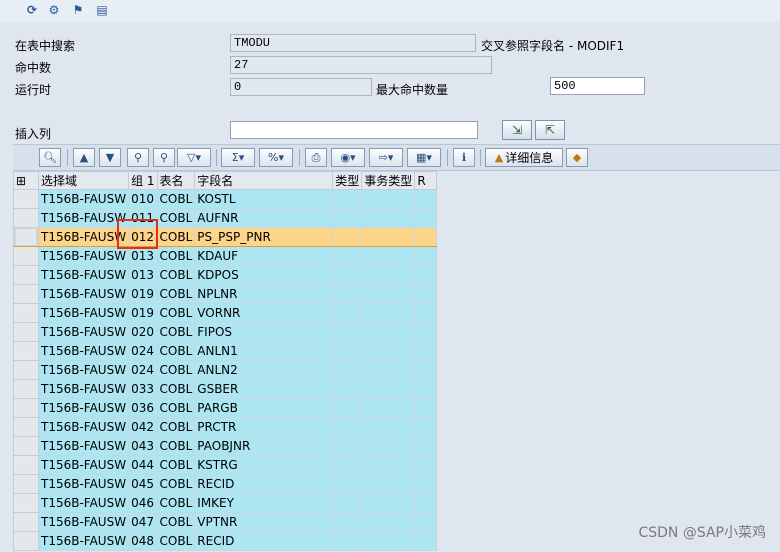  I want to click on table-cell: AUFNR, so click(264, 218).